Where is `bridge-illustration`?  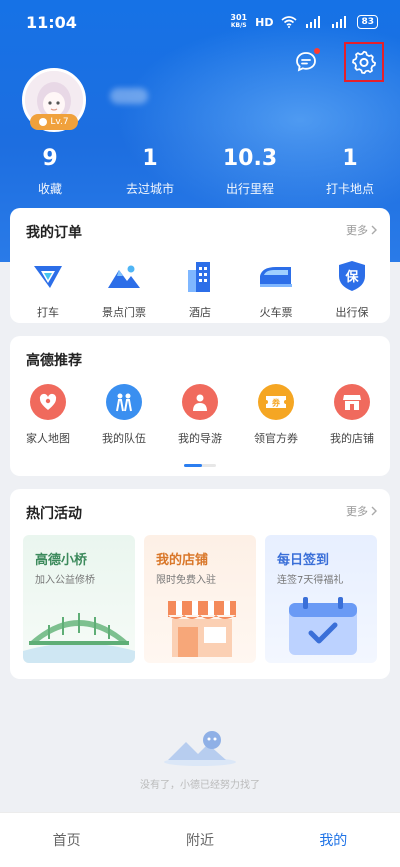
bridge-illustration is located at coordinates (79, 638).